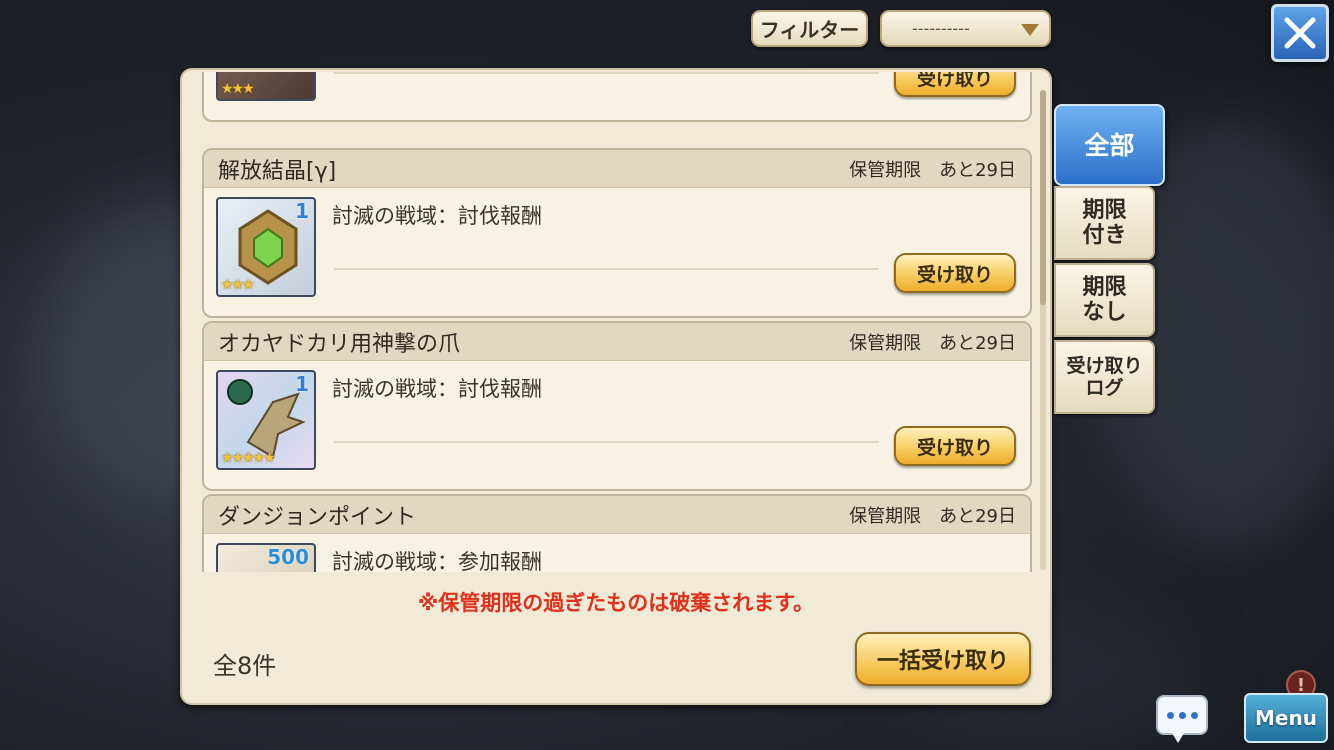  I want to click on item-body: ★★★ 受け取り, so click(617, 96).